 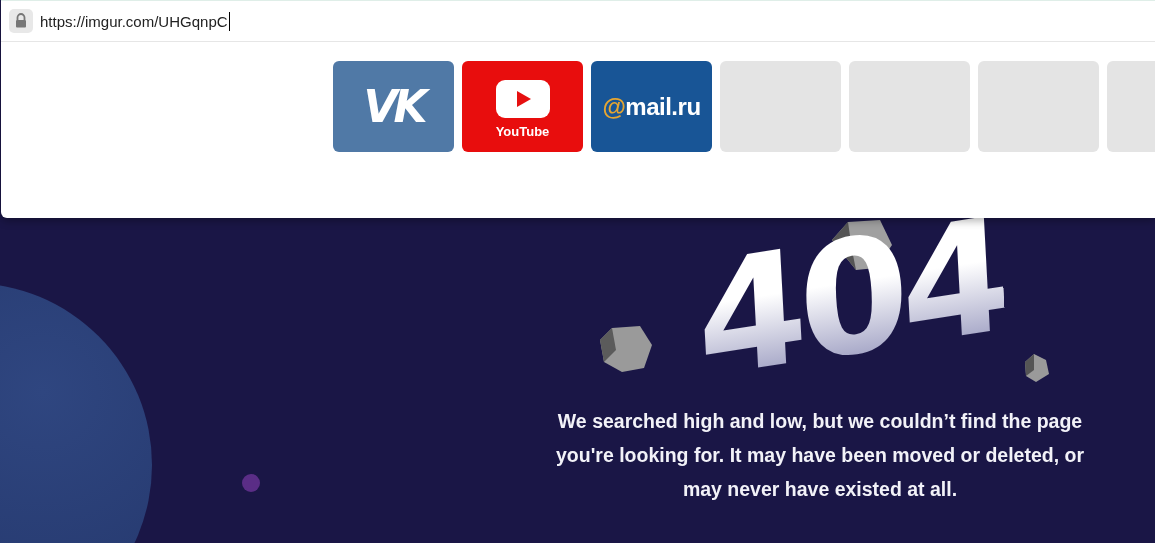 What do you see at coordinates (820, 455) in the screenshot?
I see `error-message: We searched high and low, but we couldn’t find the page you're looking for. It may have been moved or deleted, or may never have existed at all.` at bounding box center [820, 455].